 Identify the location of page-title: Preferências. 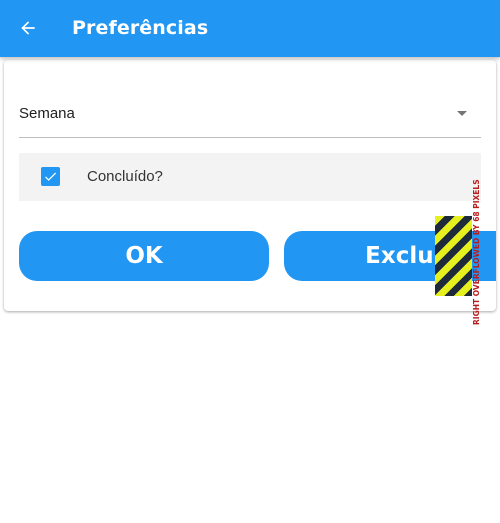
(140, 28).